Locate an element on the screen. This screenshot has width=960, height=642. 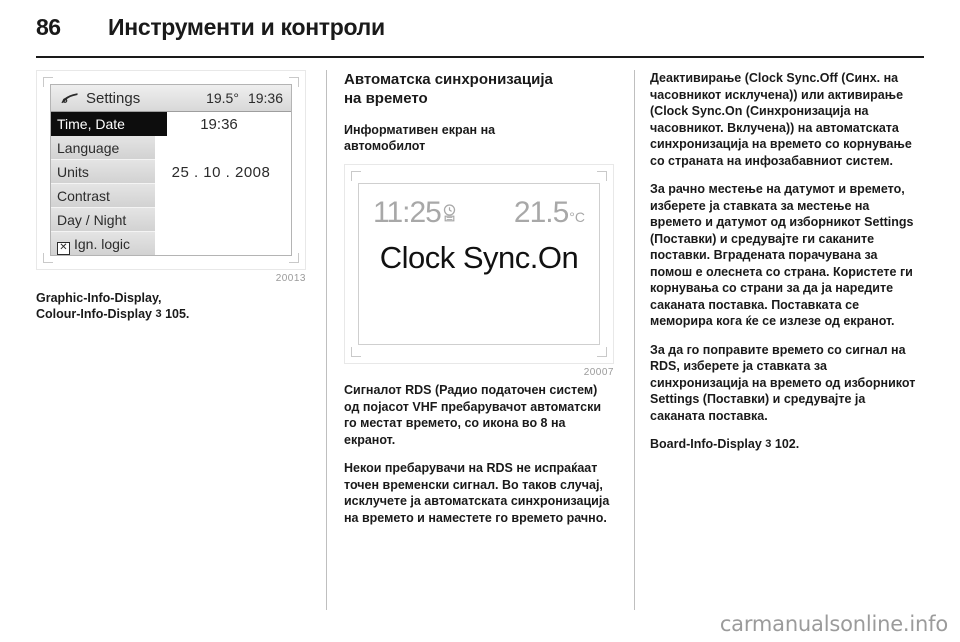
menu-item-day-night: Day / Night is located at coordinates (103, 220).